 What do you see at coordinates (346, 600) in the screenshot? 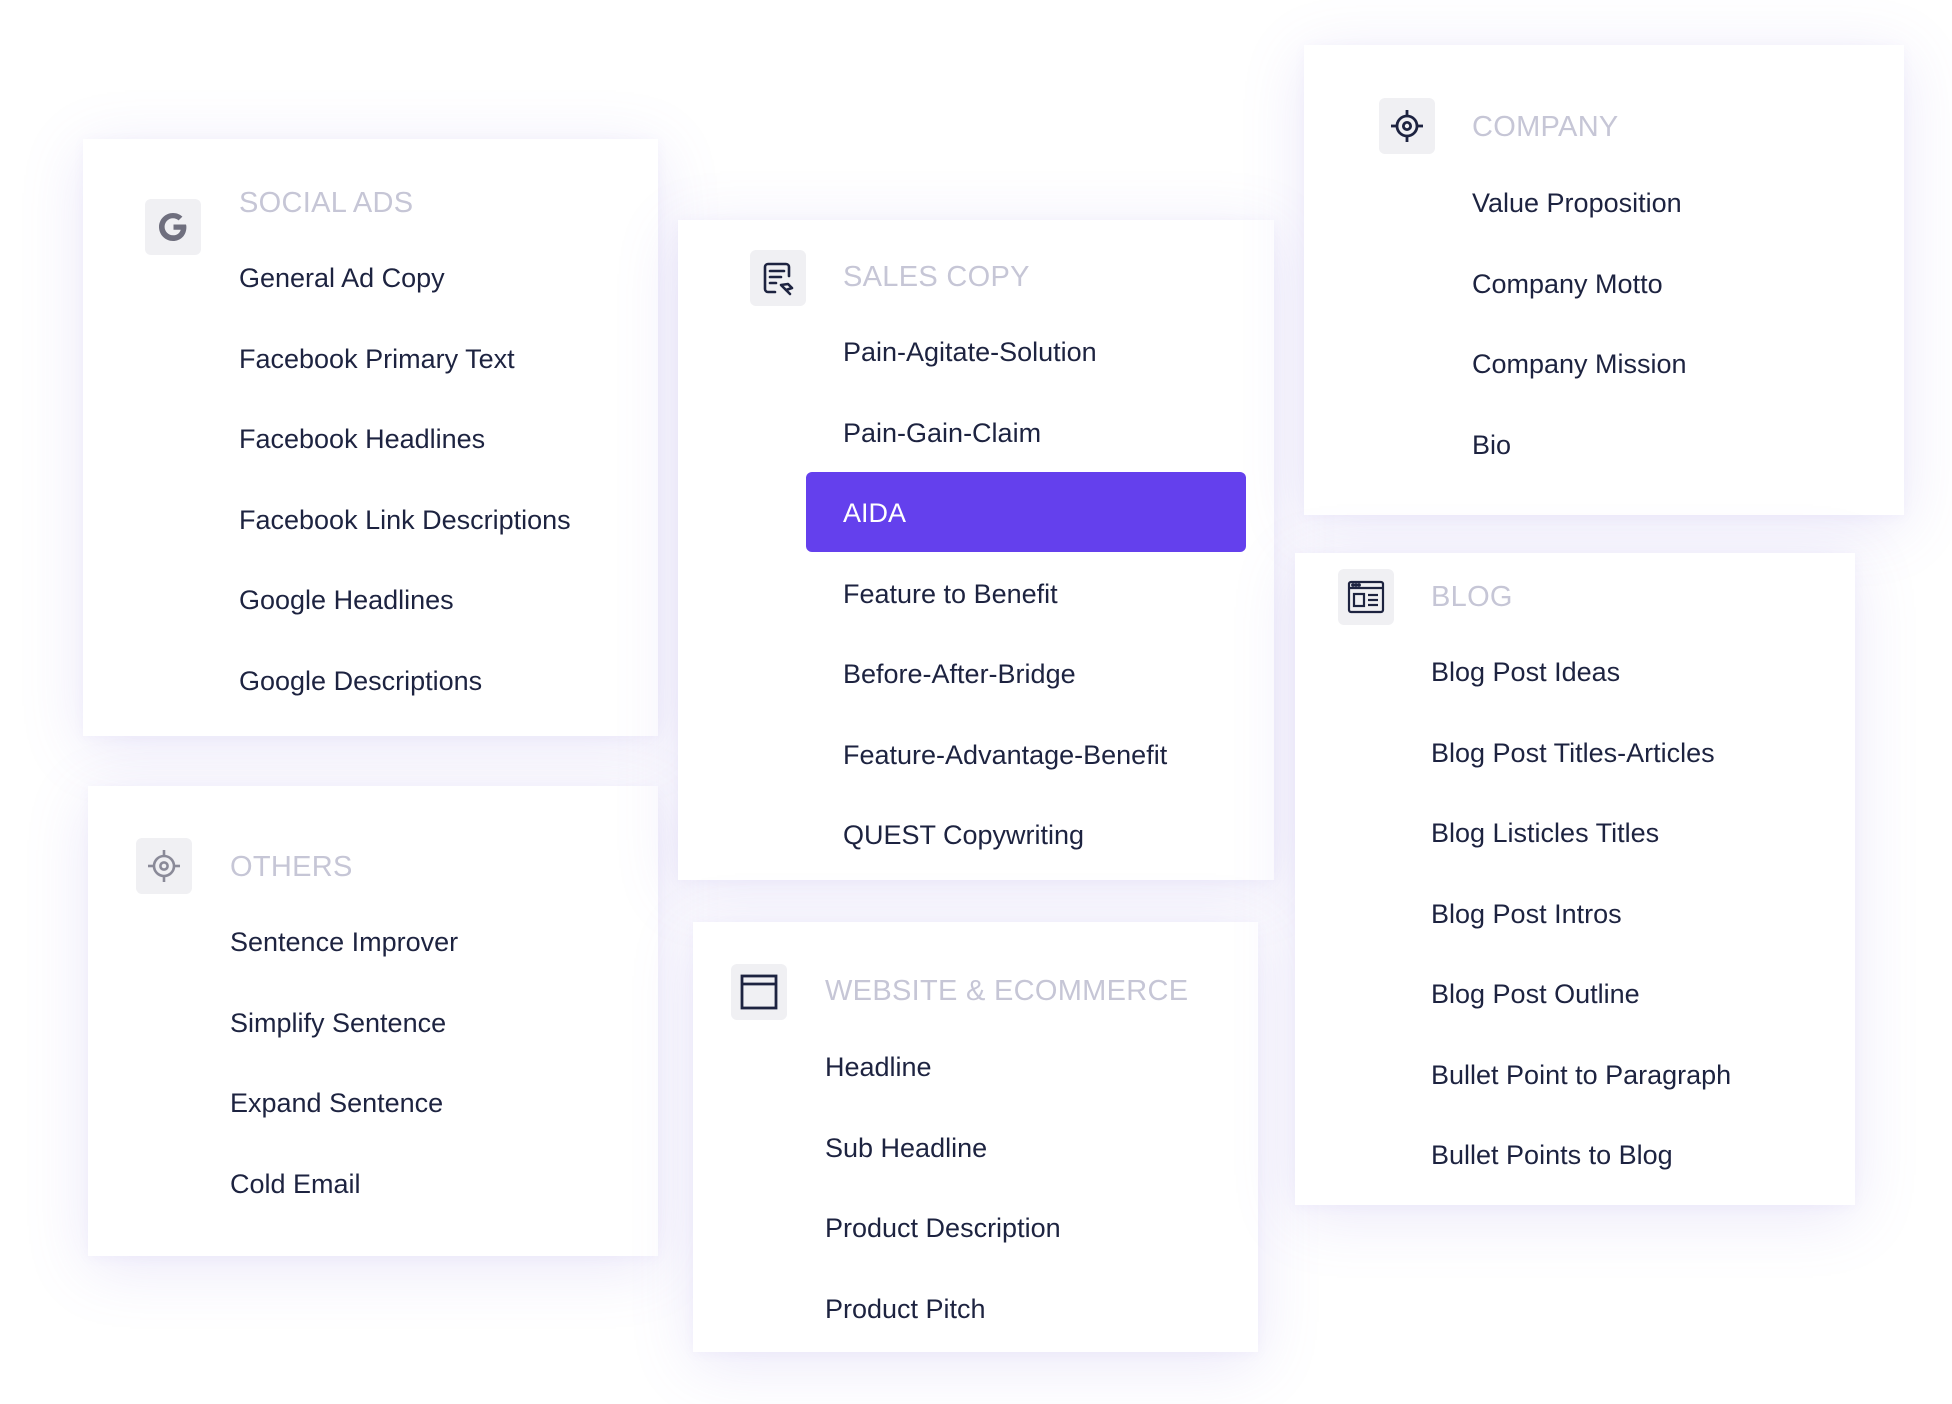
I see `menu-item-label: Google Headlines` at bounding box center [346, 600].